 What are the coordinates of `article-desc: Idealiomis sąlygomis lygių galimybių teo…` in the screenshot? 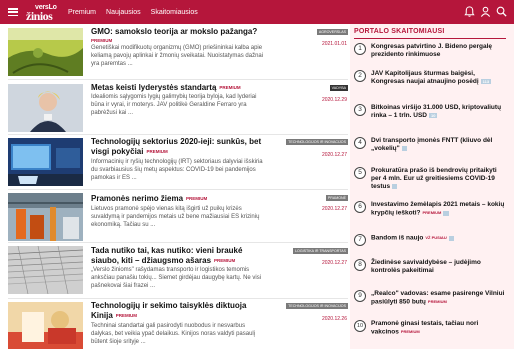 It's located at (174, 105).